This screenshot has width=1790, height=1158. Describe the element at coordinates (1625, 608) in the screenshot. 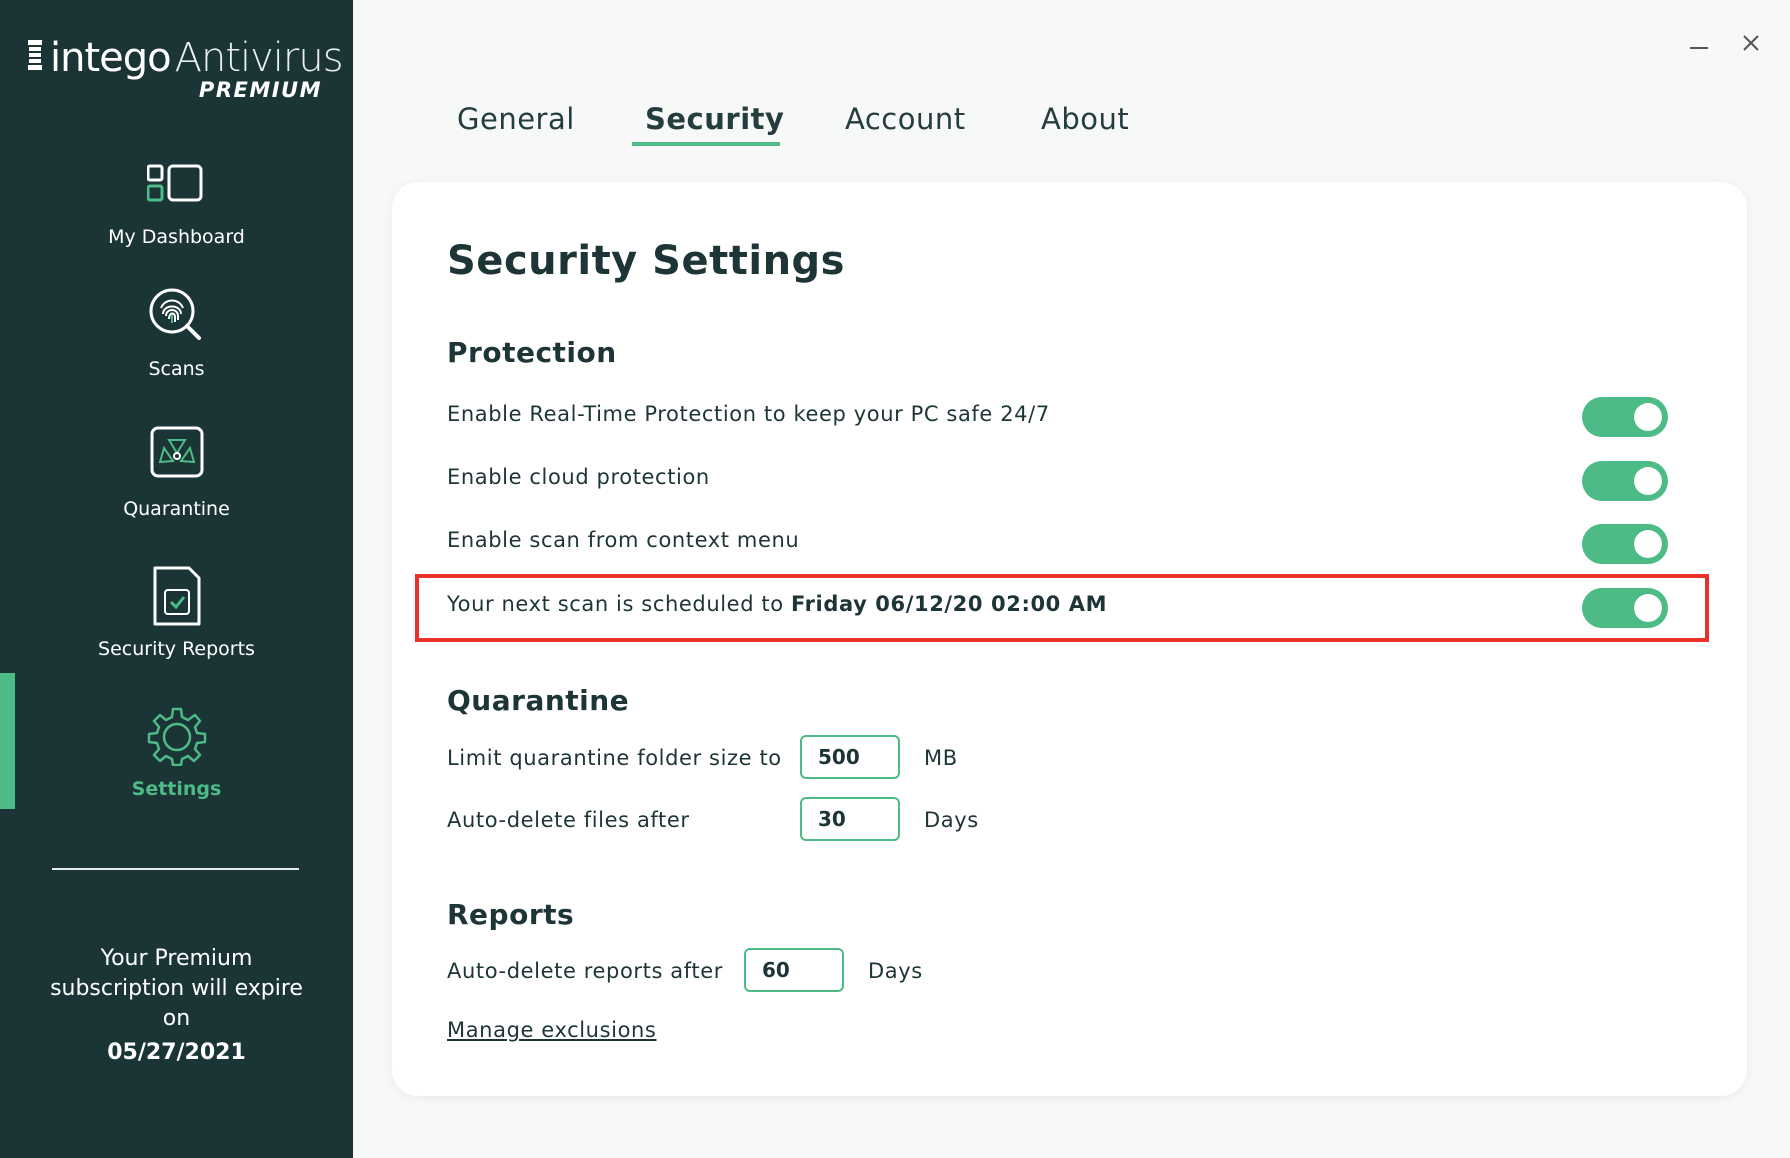

I see `scheduled-scan-toggle` at that location.